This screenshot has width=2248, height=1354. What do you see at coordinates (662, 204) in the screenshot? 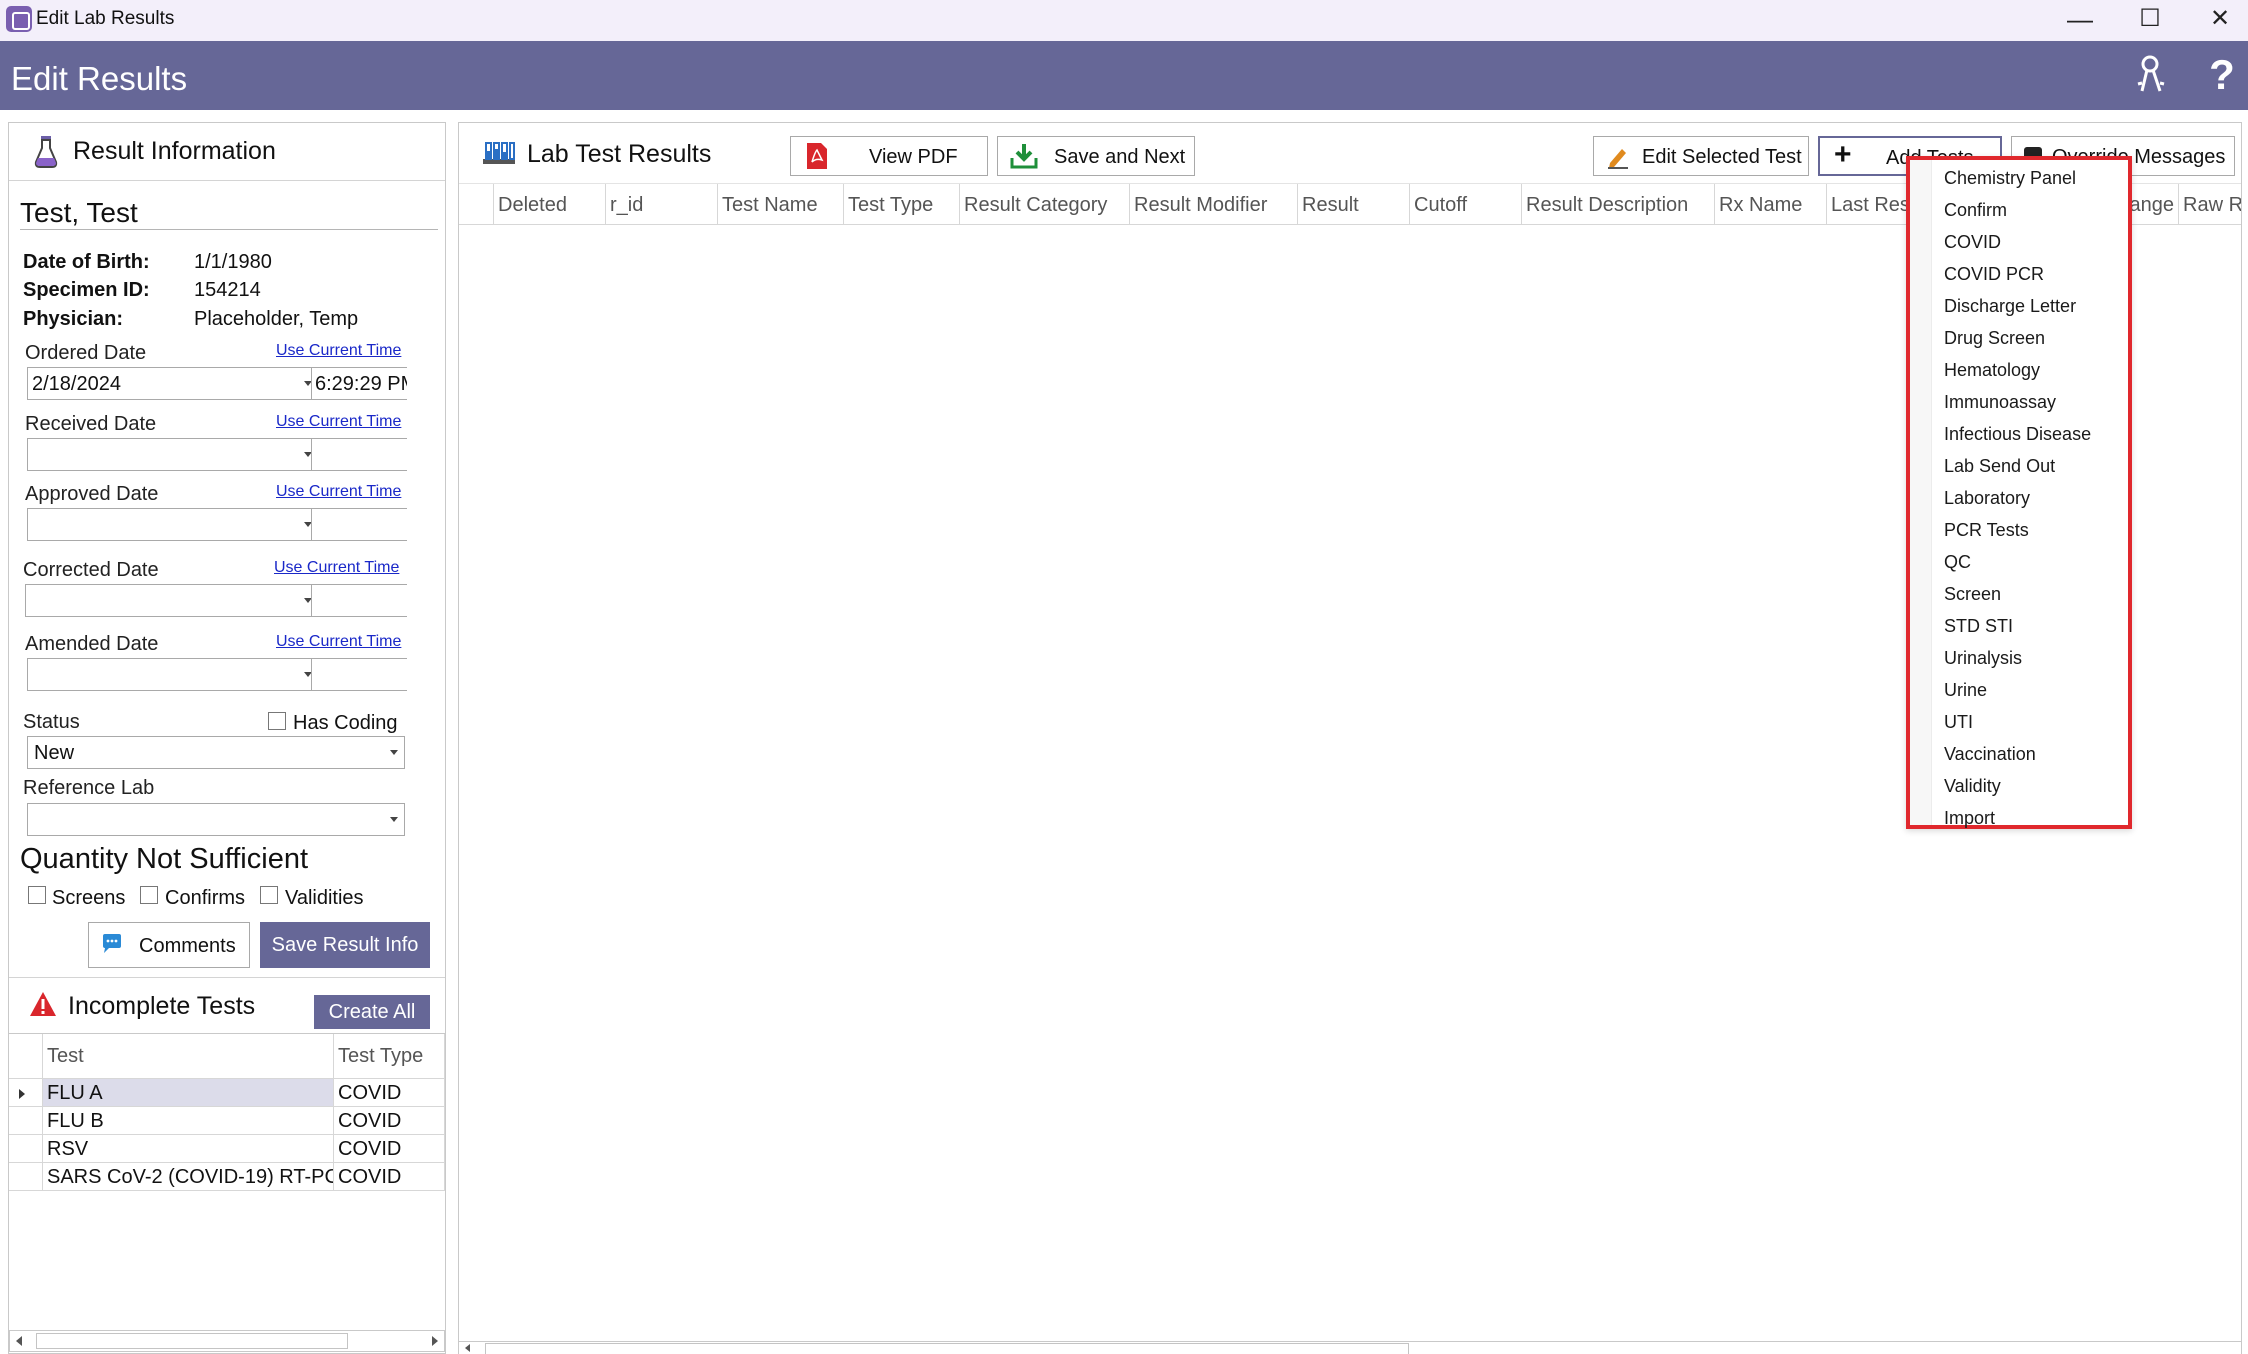
I see `column-header-r-id: r_id` at bounding box center [662, 204].